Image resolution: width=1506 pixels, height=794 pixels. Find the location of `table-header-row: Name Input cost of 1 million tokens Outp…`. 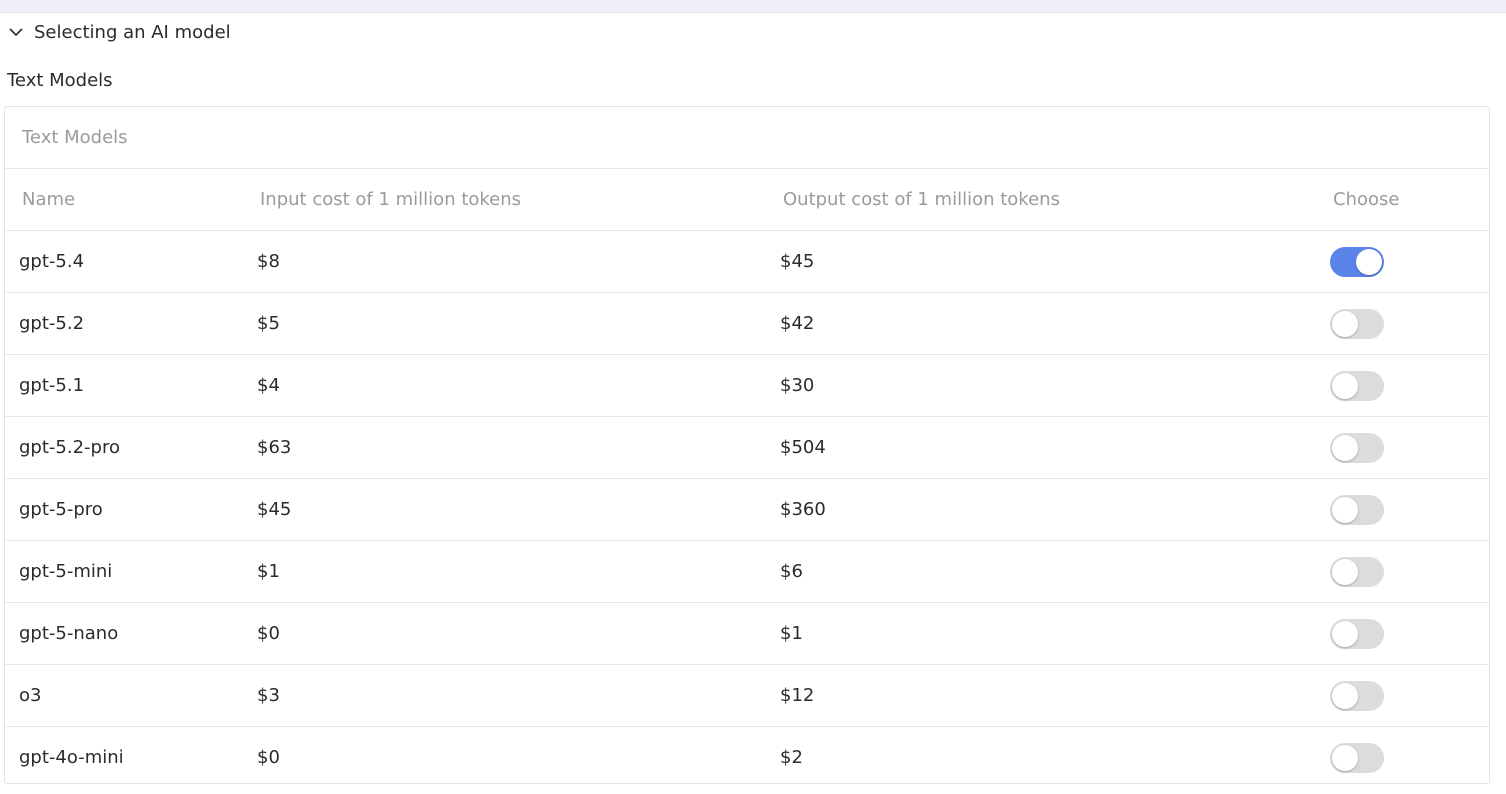

table-header-row: Name Input cost of 1 million tokens Outp… is located at coordinates (747, 200).